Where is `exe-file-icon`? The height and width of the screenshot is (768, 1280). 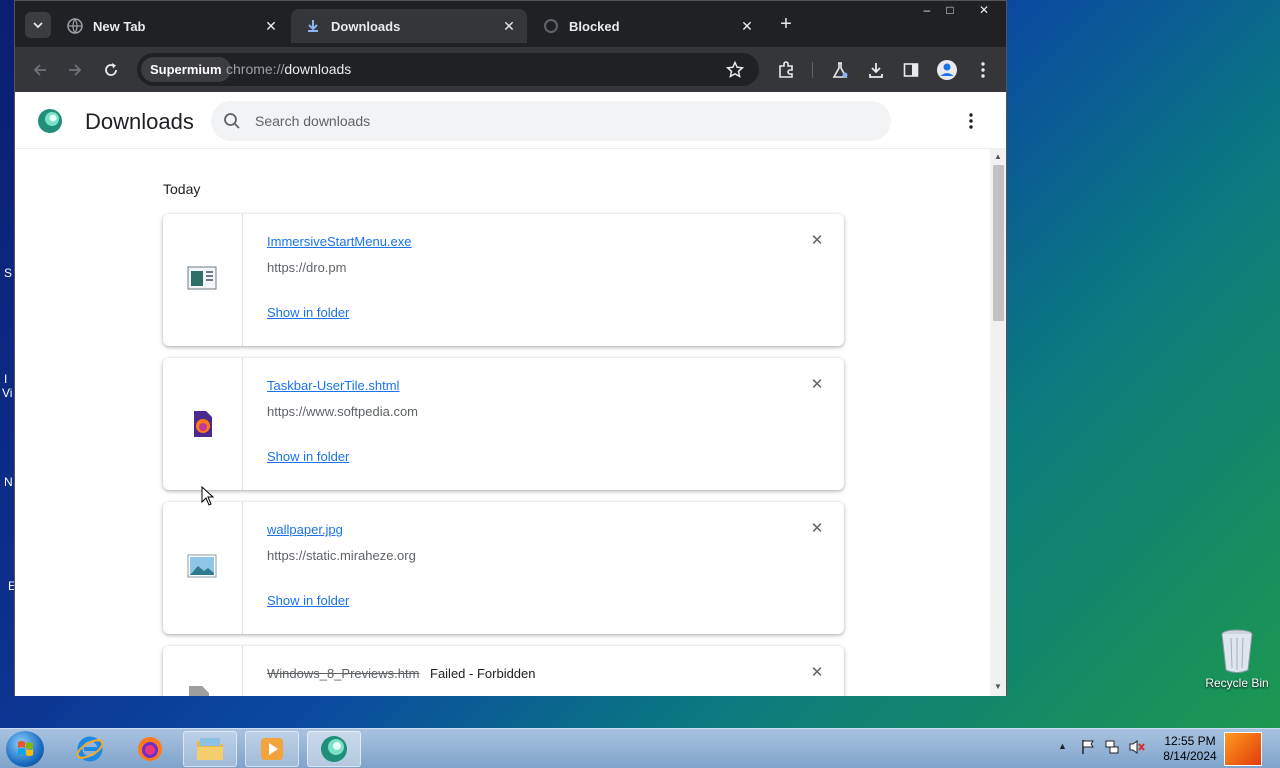 exe-file-icon is located at coordinates (202, 280).